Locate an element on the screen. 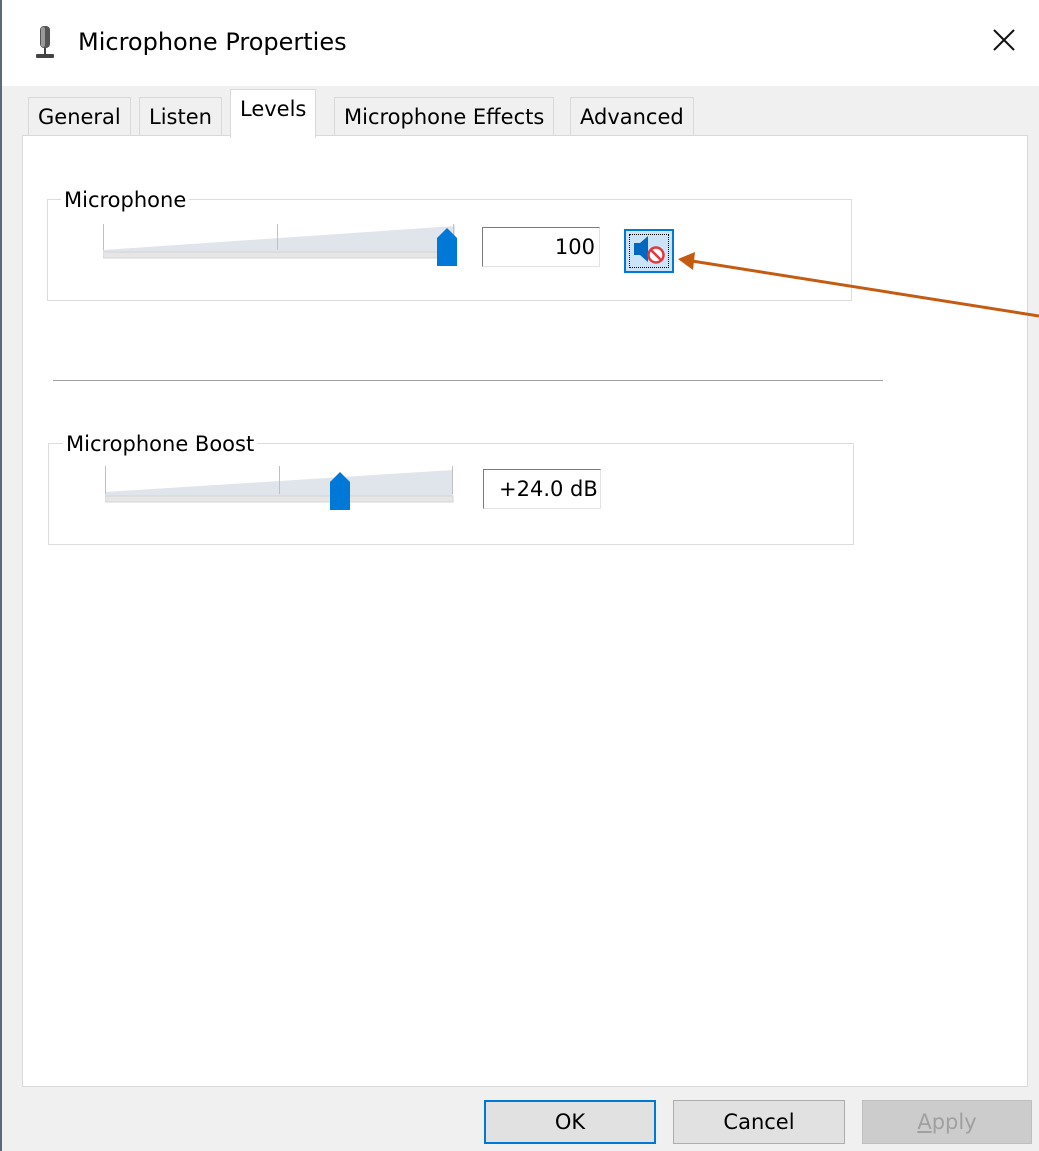 The width and height of the screenshot is (1039, 1151). microphone-slider-wedge is located at coordinates (279, 241).